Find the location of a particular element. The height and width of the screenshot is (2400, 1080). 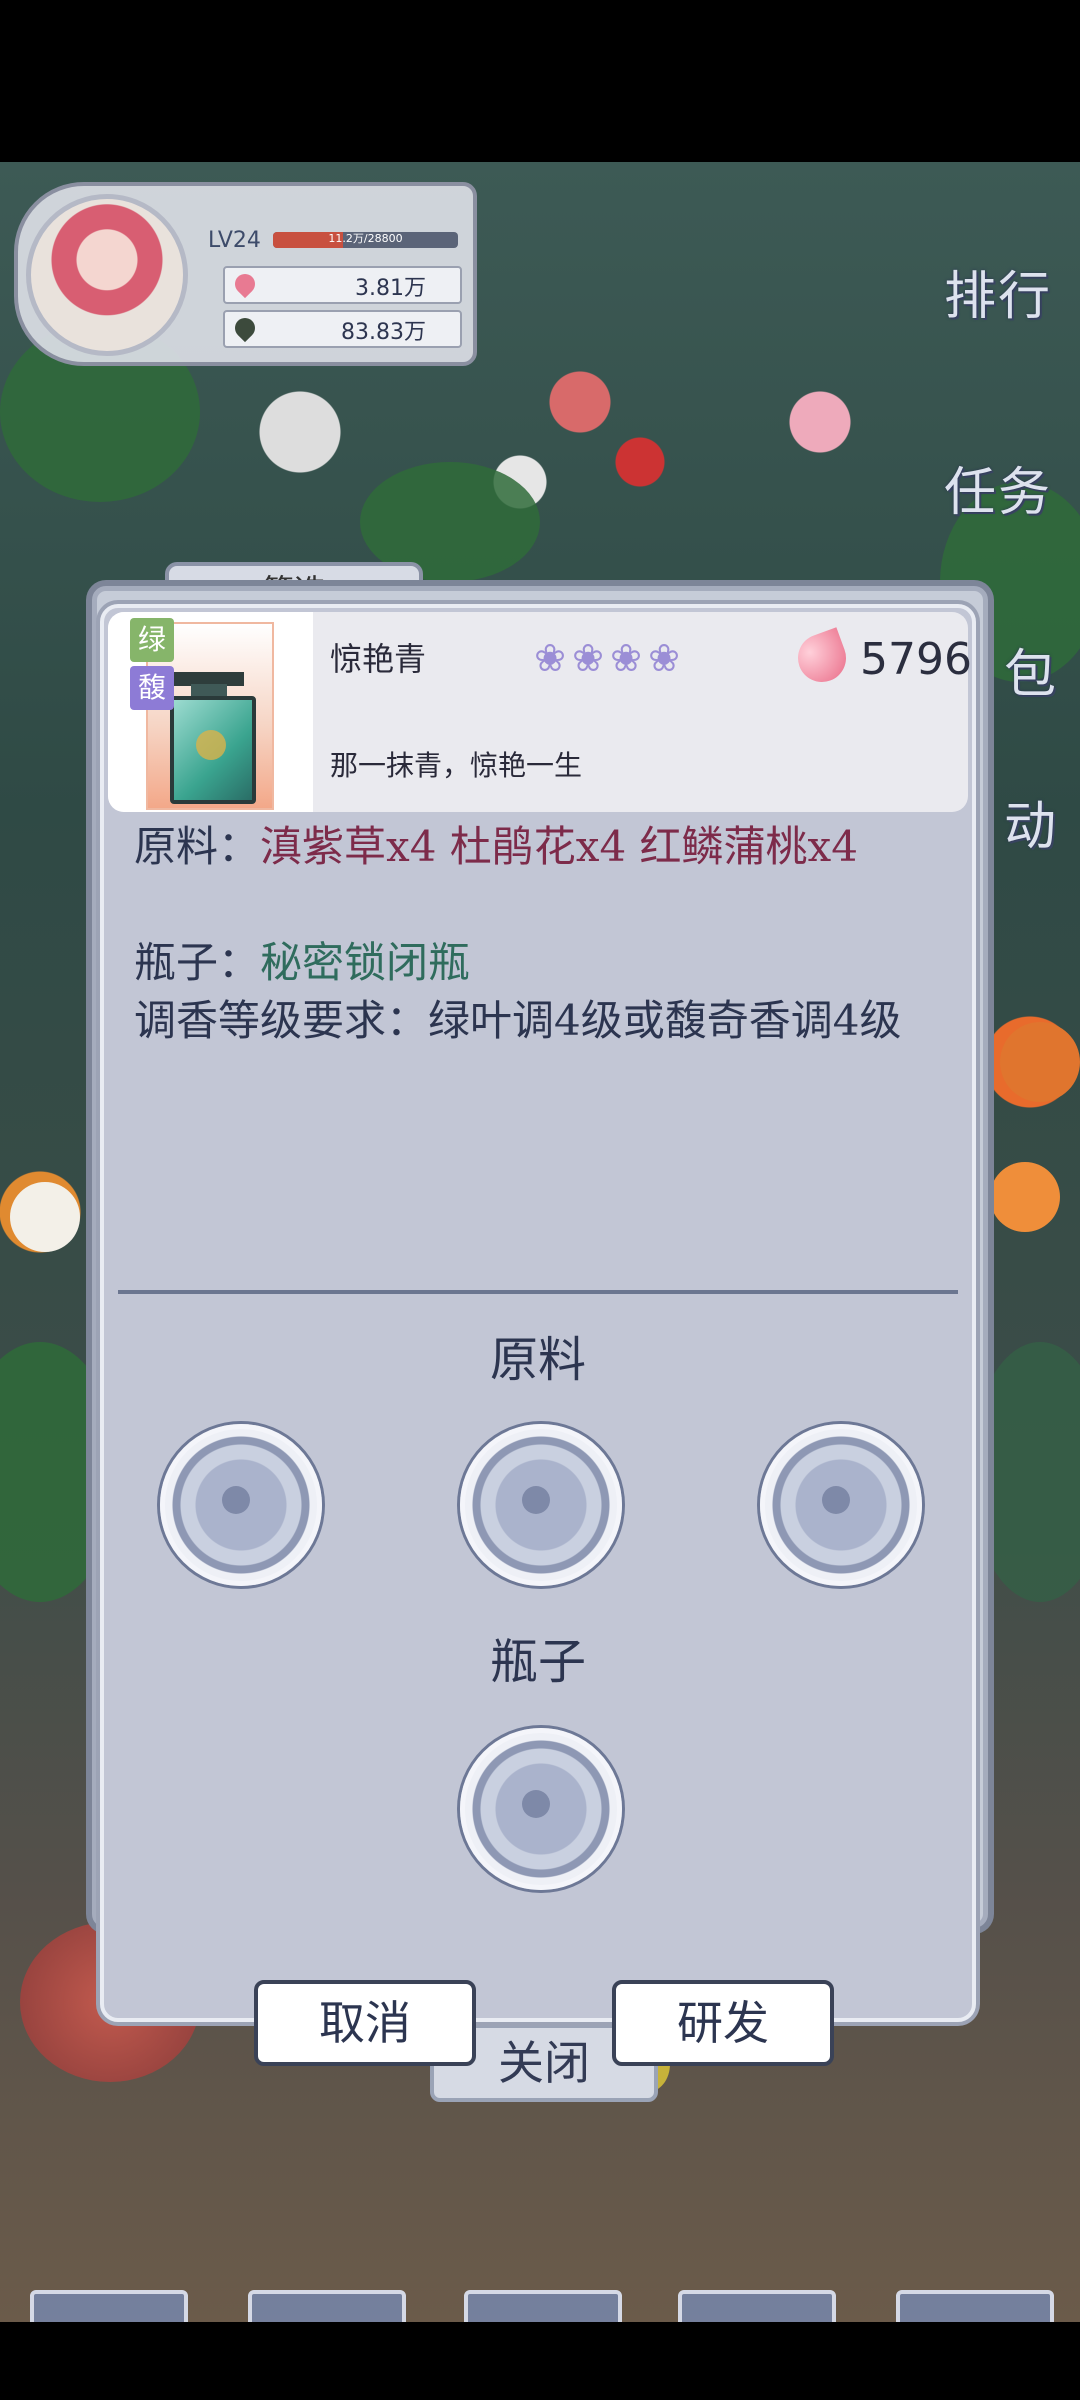

petal-amount: 3.81万 is located at coordinates (390, 288).